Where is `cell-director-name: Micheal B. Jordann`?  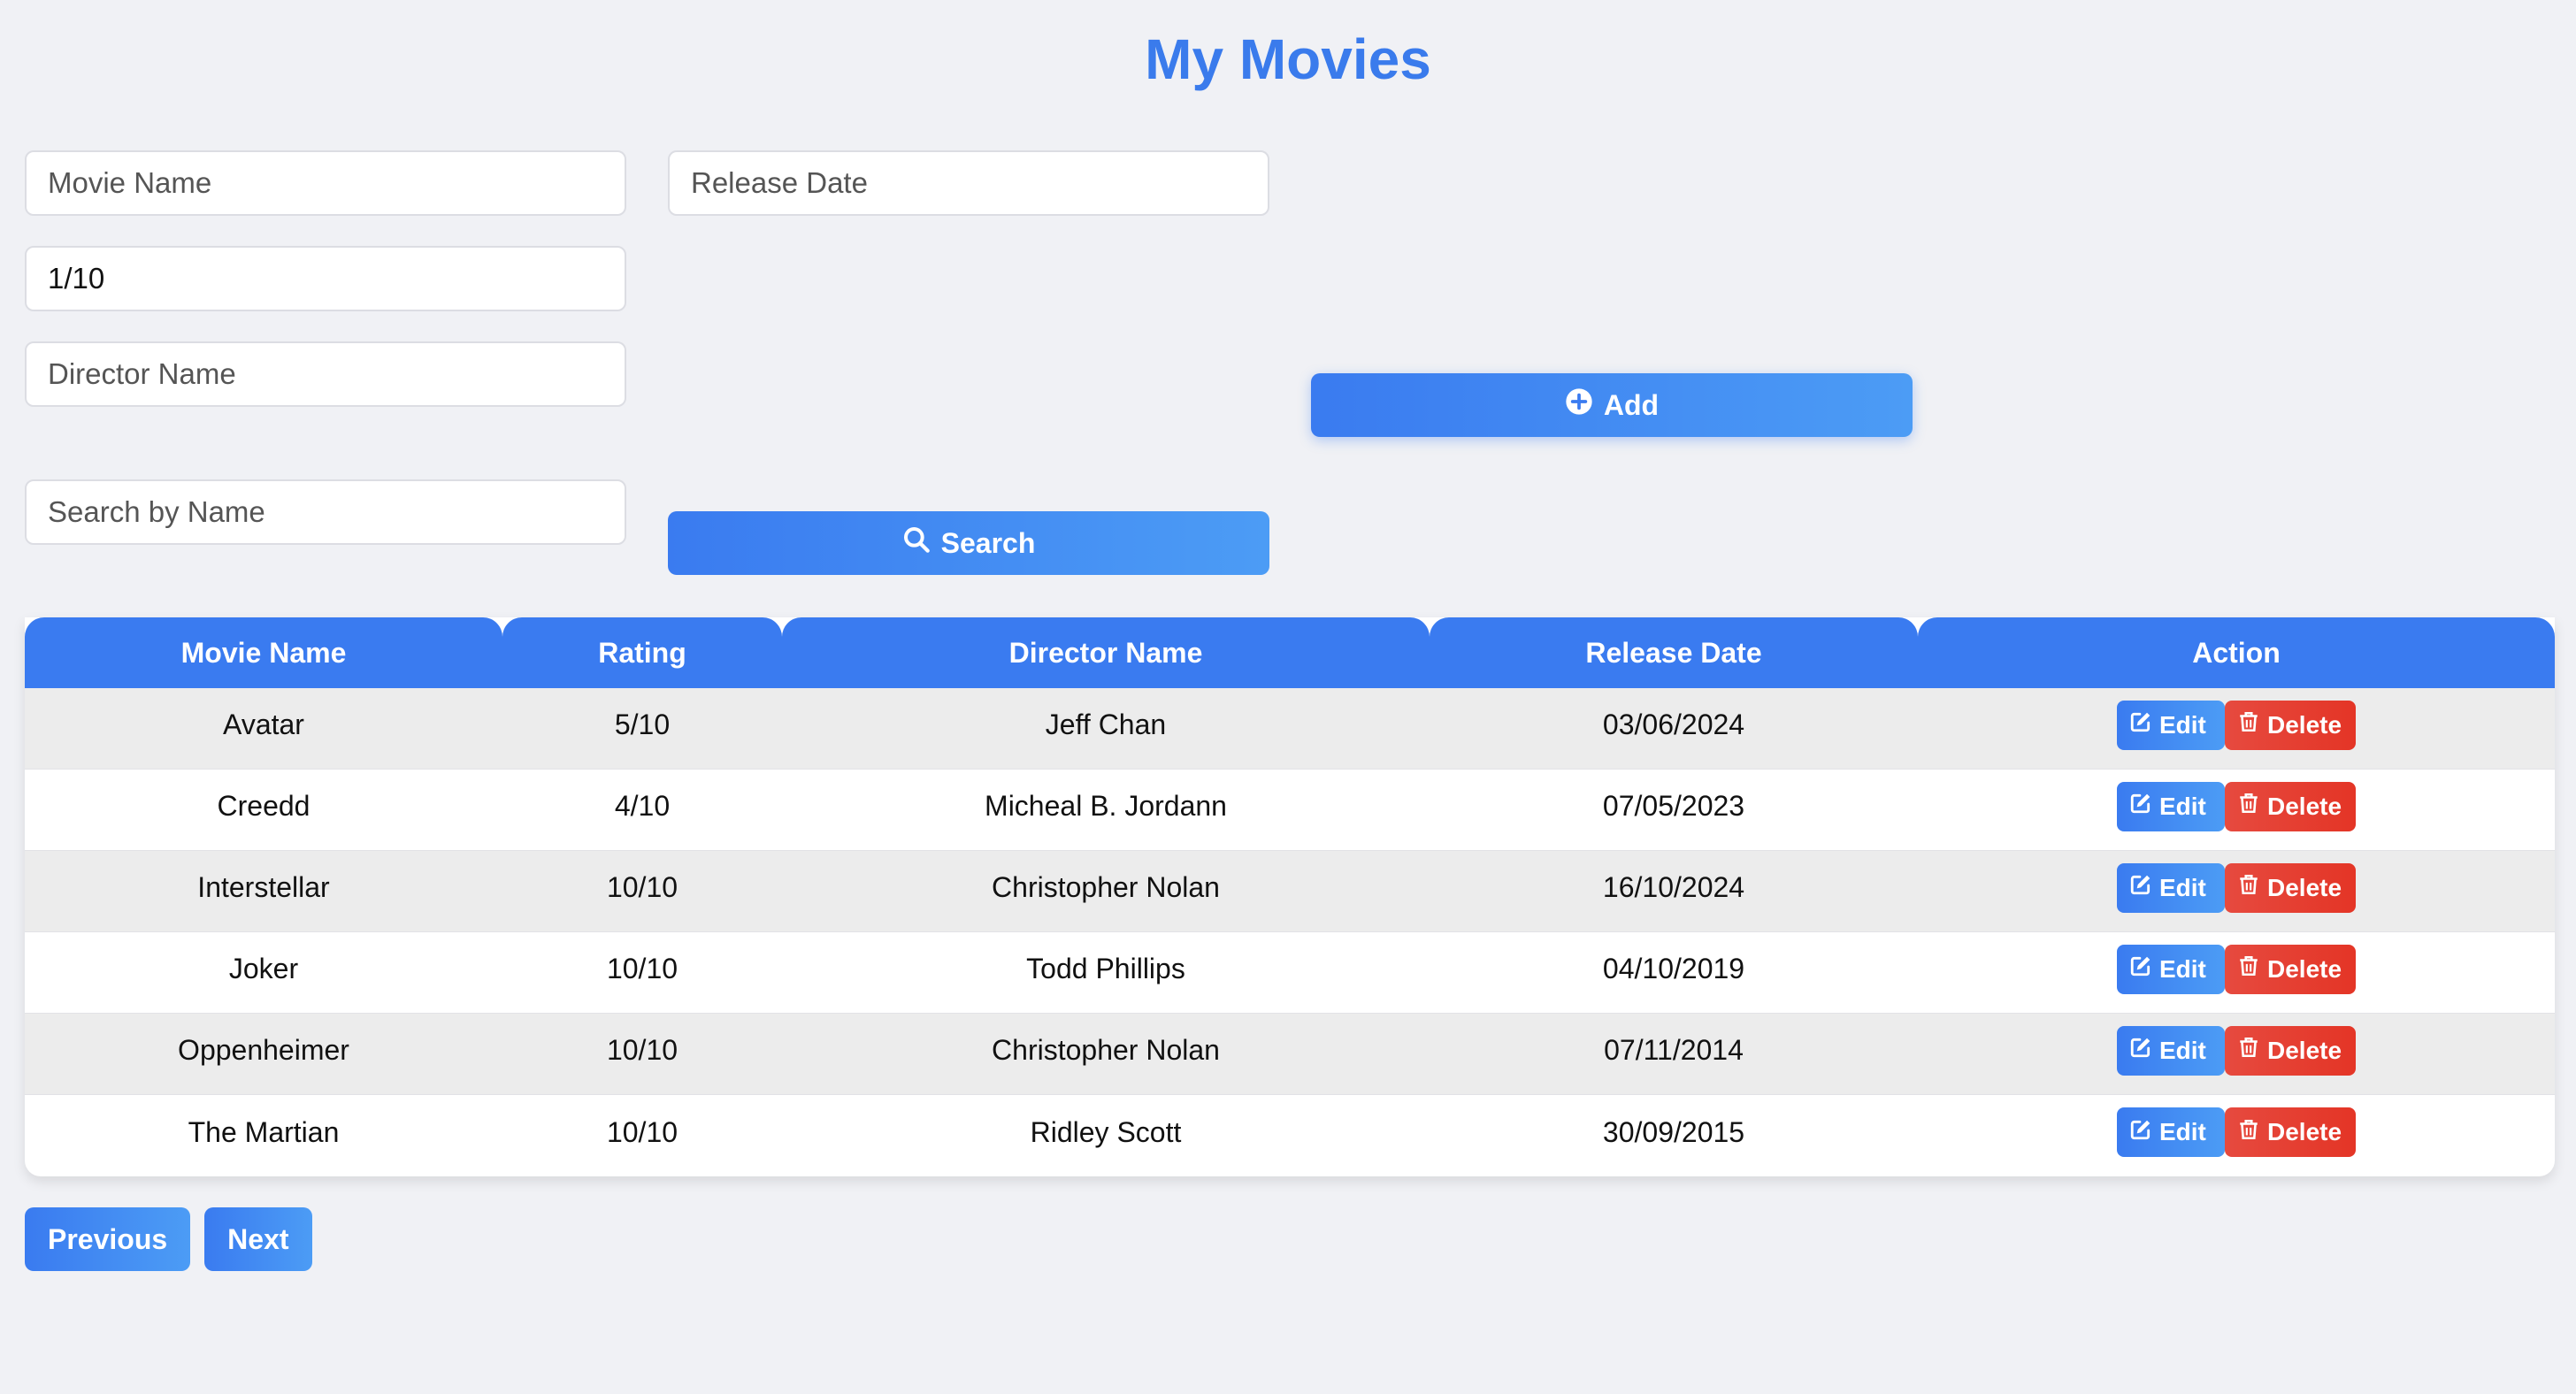 cell-director-name: Micheal B. Jordann is located at coordinates (1106, 806).